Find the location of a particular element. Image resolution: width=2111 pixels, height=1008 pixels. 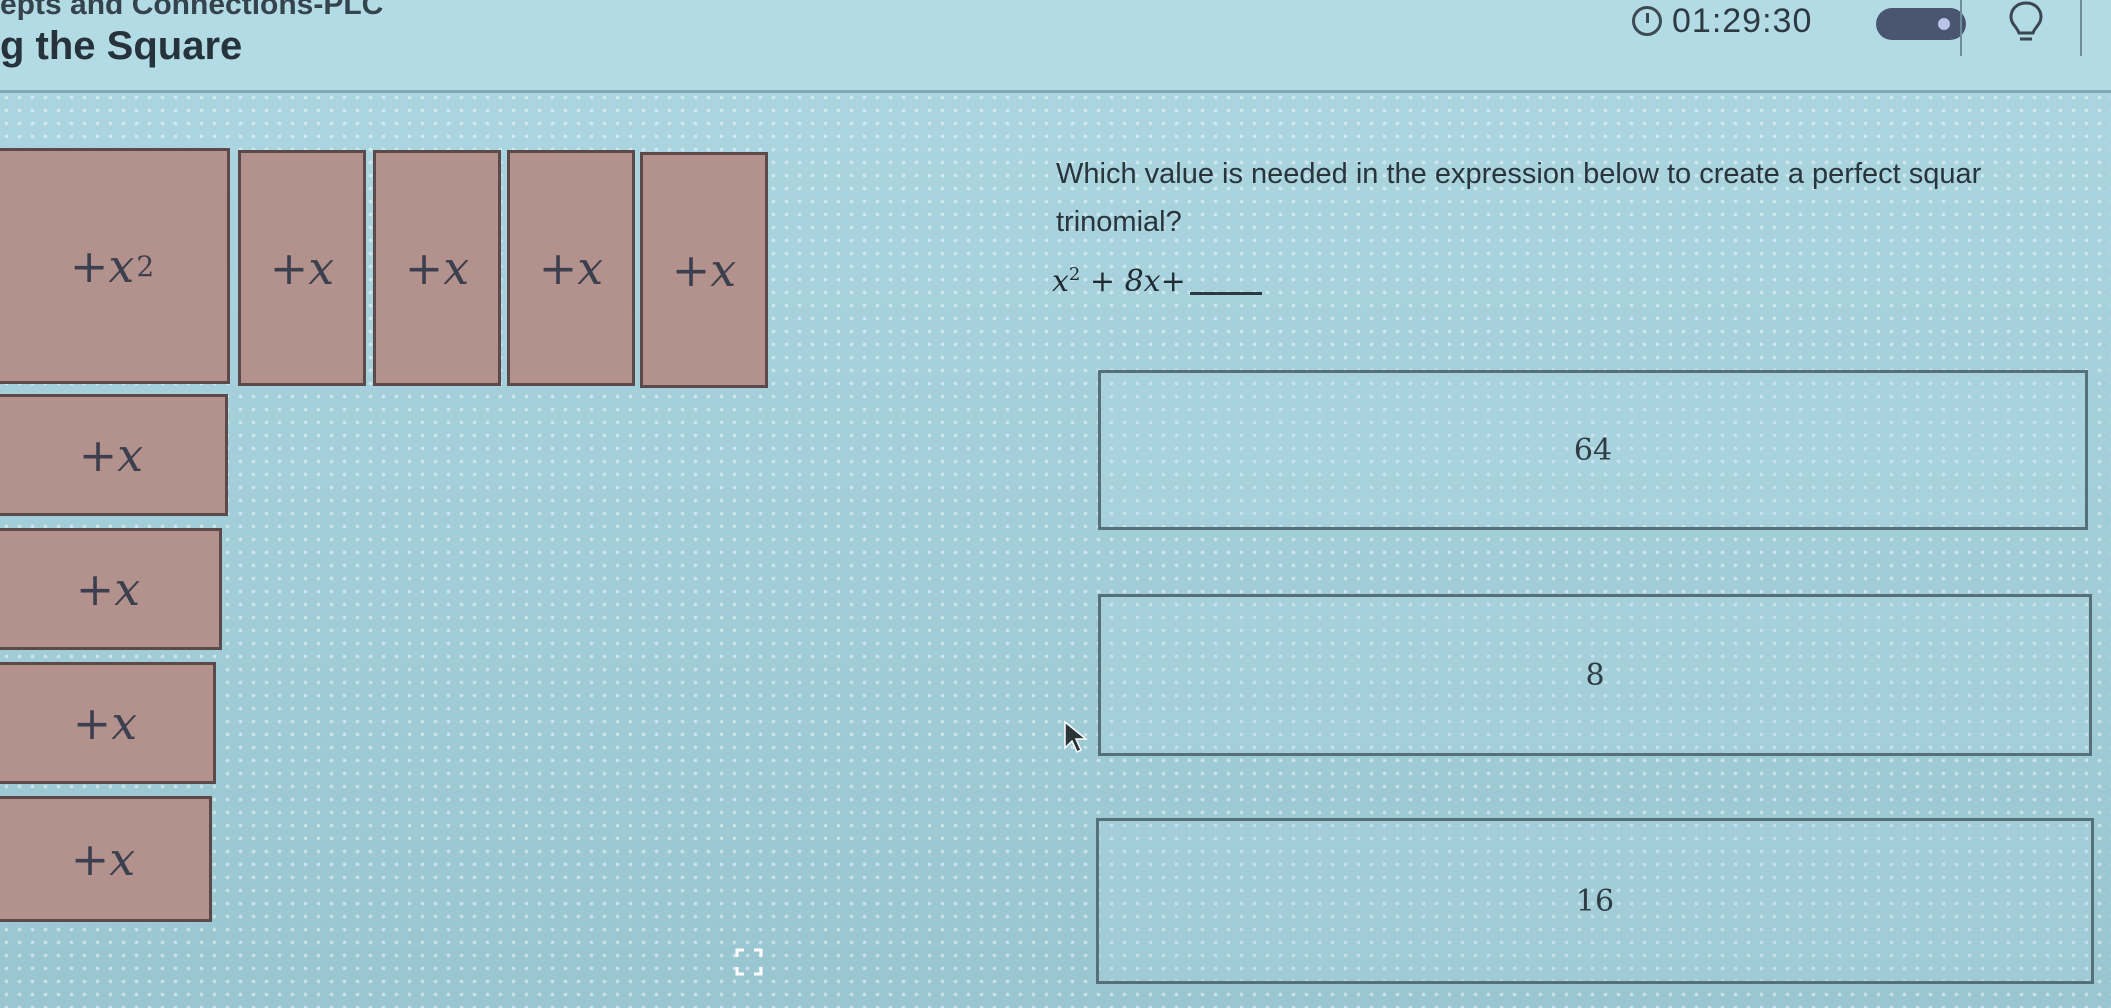

answer-choice: 64 is located at coordinates (1593, 450).